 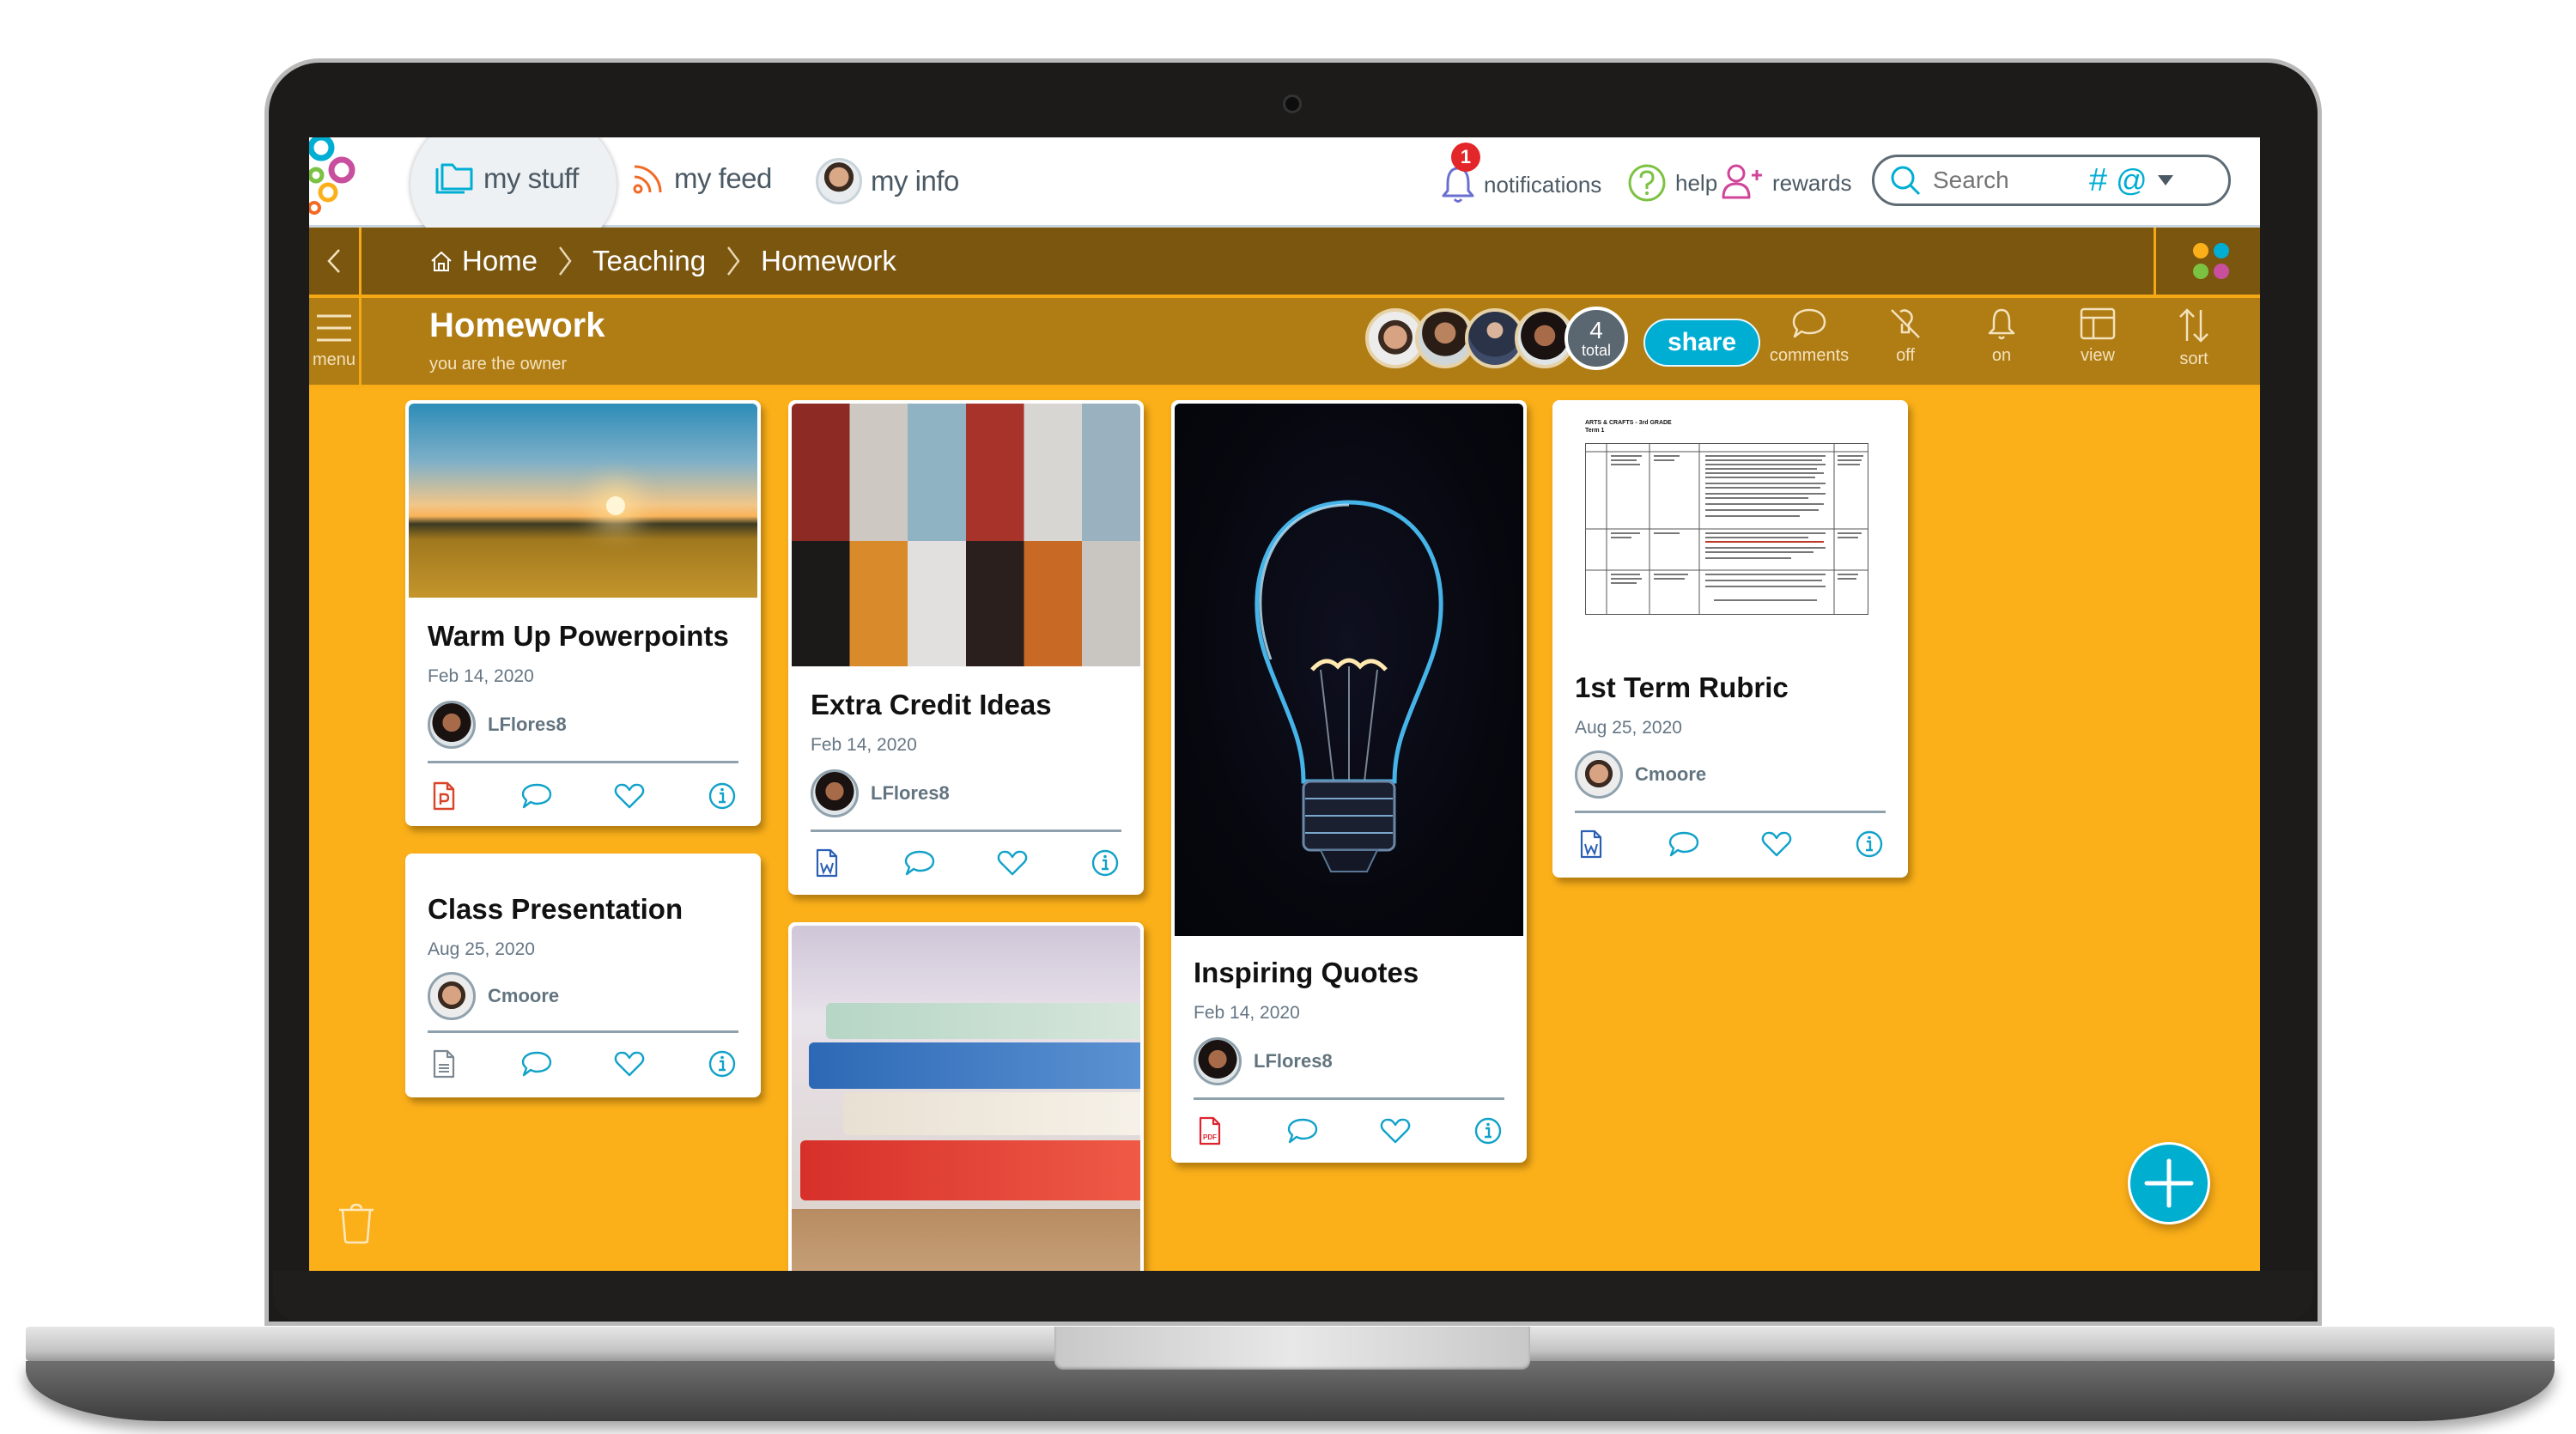 I want to click on card-title: Class Presentation, so click(x=555, y=909).